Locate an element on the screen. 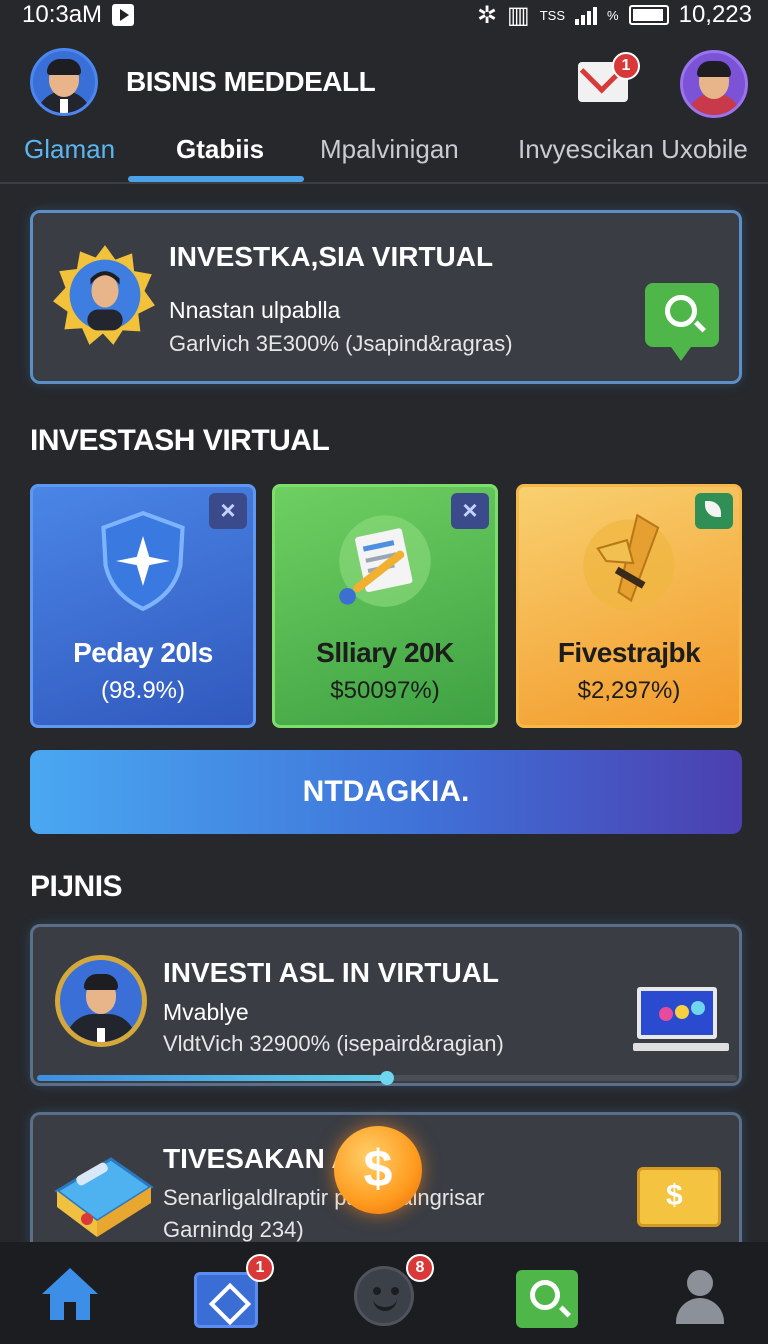 This screenshot has width=768, height=1344. investment-tile-green: × Slliary 20K $50097%) is located at coordinates (385, 606).